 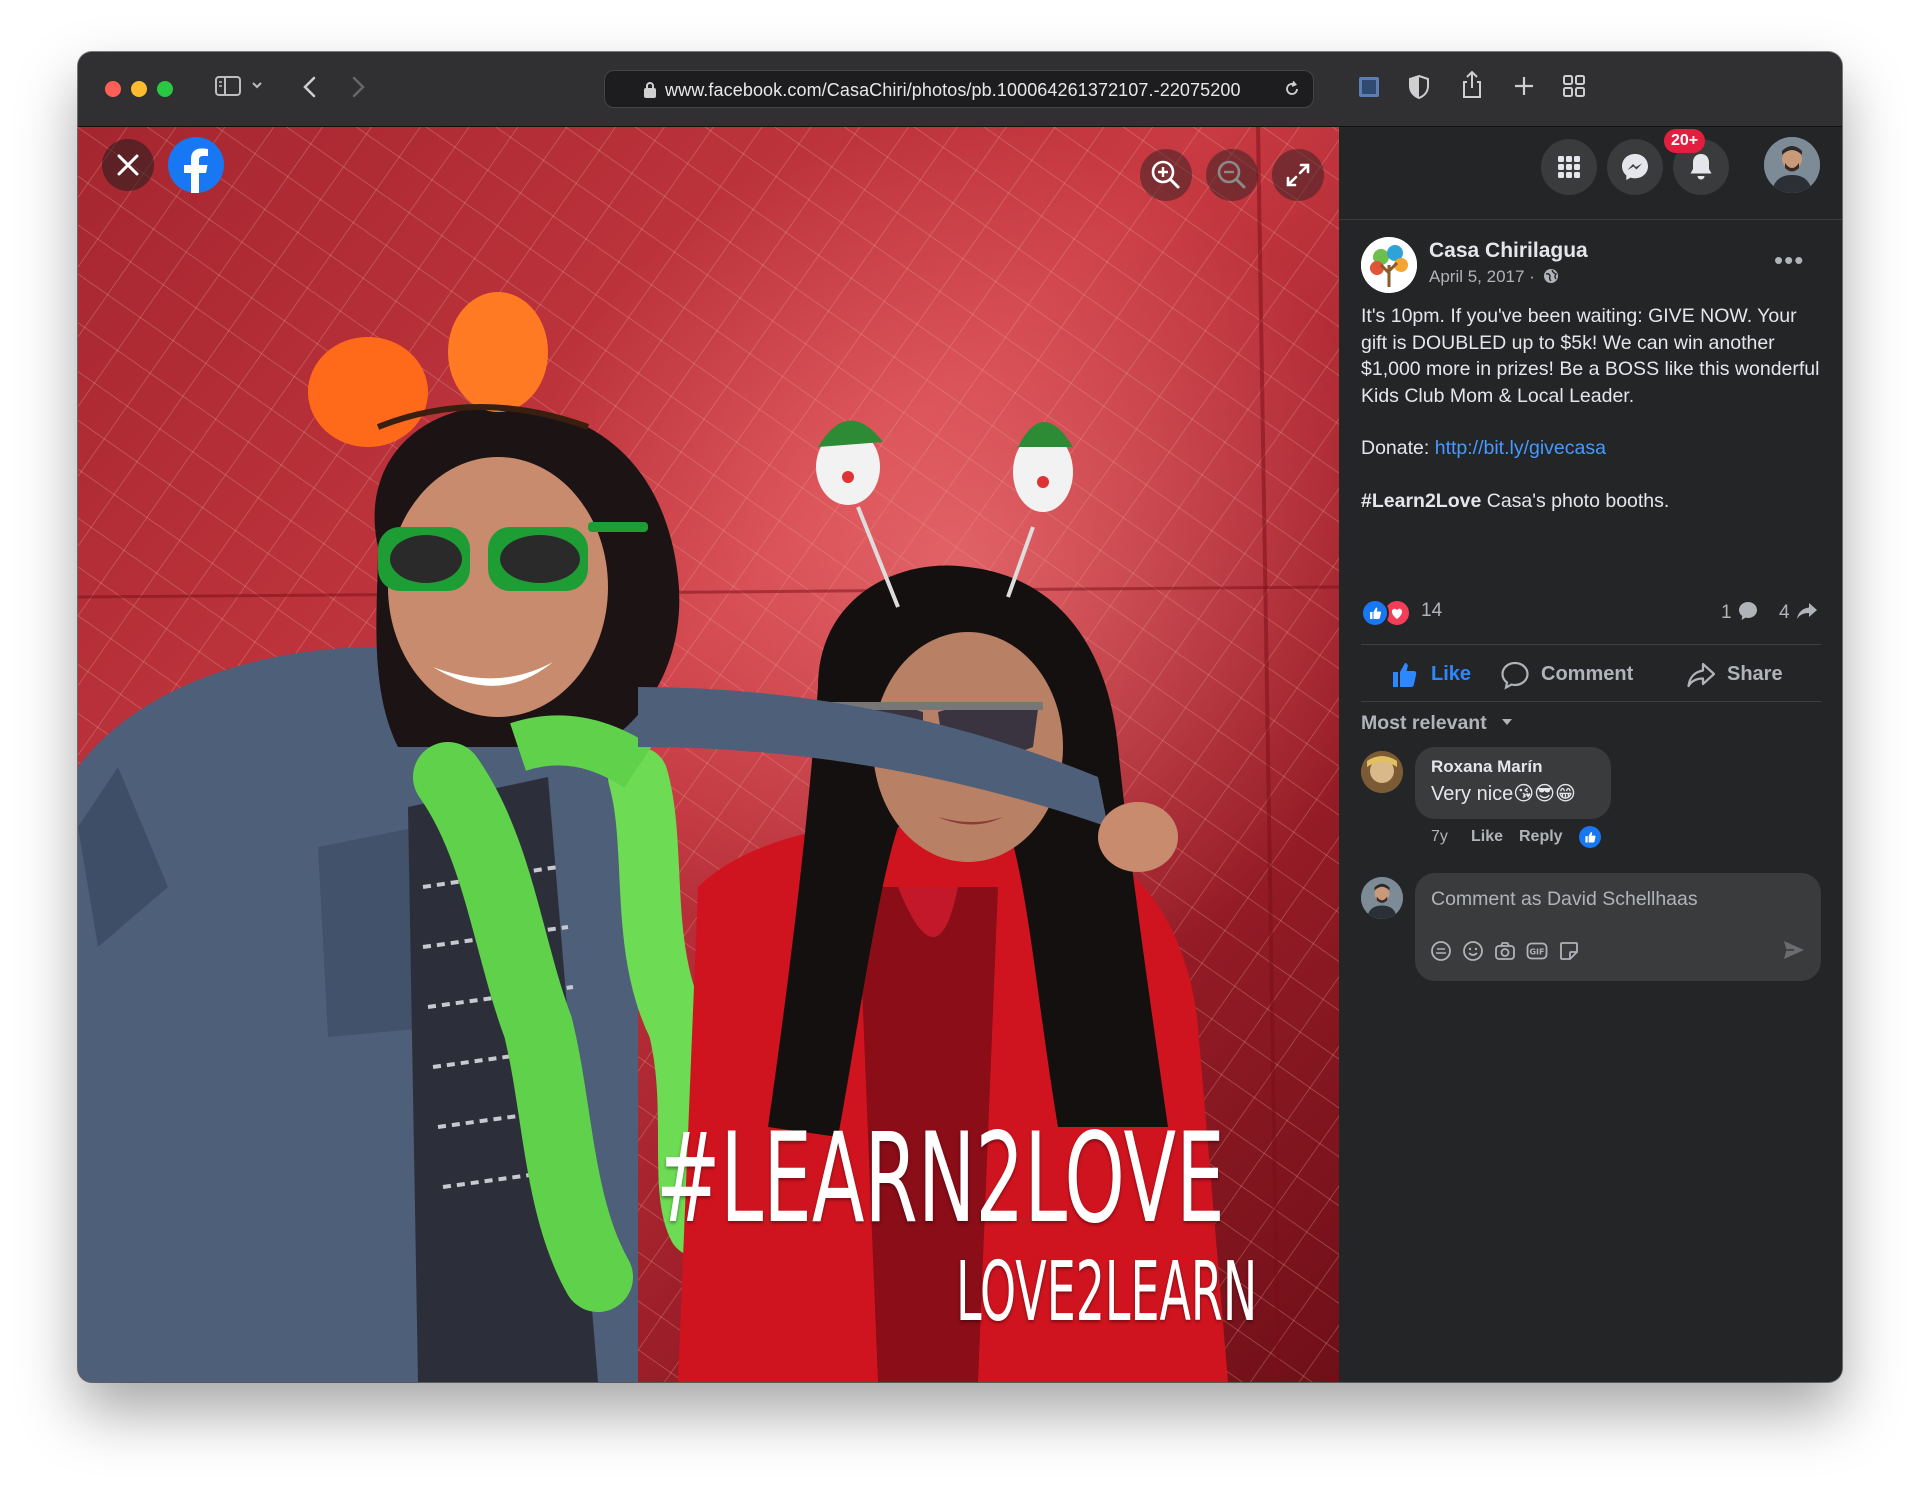 I want to click on comment-sort-dropdown: Most relevant, so click(x=1437, y=723).